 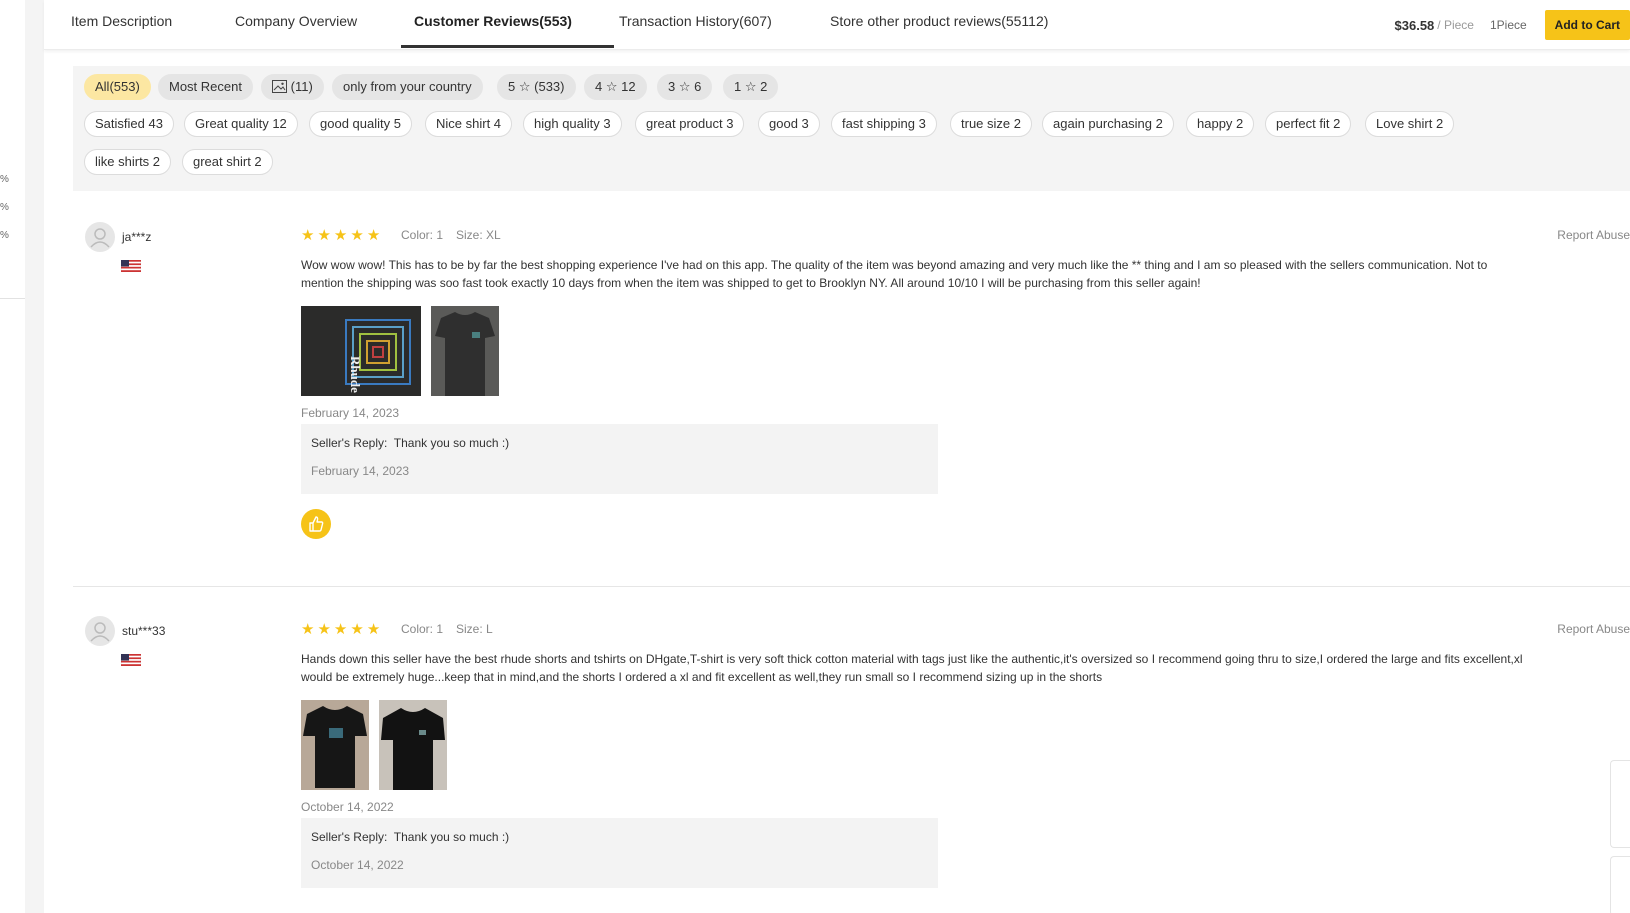 I want to click on filter-most-recent: Most Recent, so click(x=205, y=87).